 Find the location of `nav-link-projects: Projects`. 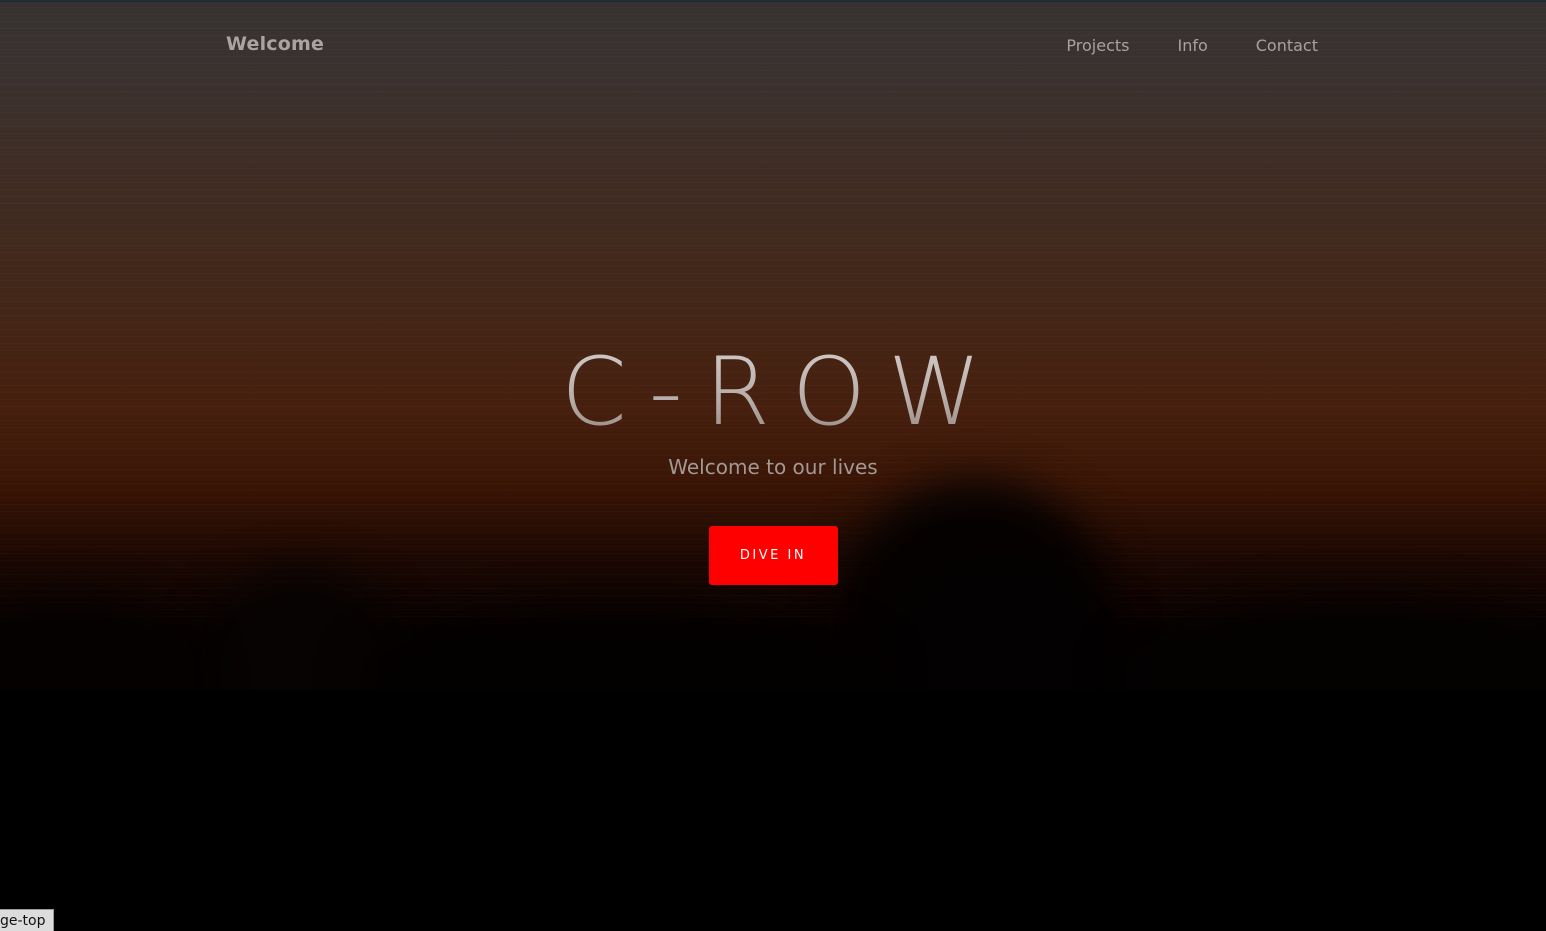

nav-link-projects: Projects is located at coordinates (1097, 45).